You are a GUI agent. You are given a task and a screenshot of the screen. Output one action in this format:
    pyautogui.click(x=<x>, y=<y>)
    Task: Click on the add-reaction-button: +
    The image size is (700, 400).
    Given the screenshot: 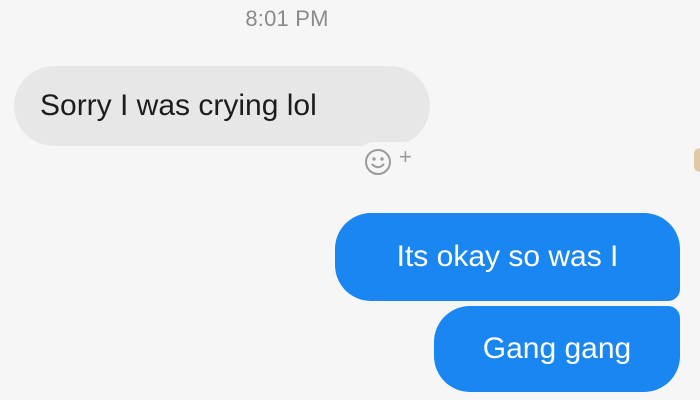 What is the action you would take?
    pyautogui.click(x=389, y=162)
    